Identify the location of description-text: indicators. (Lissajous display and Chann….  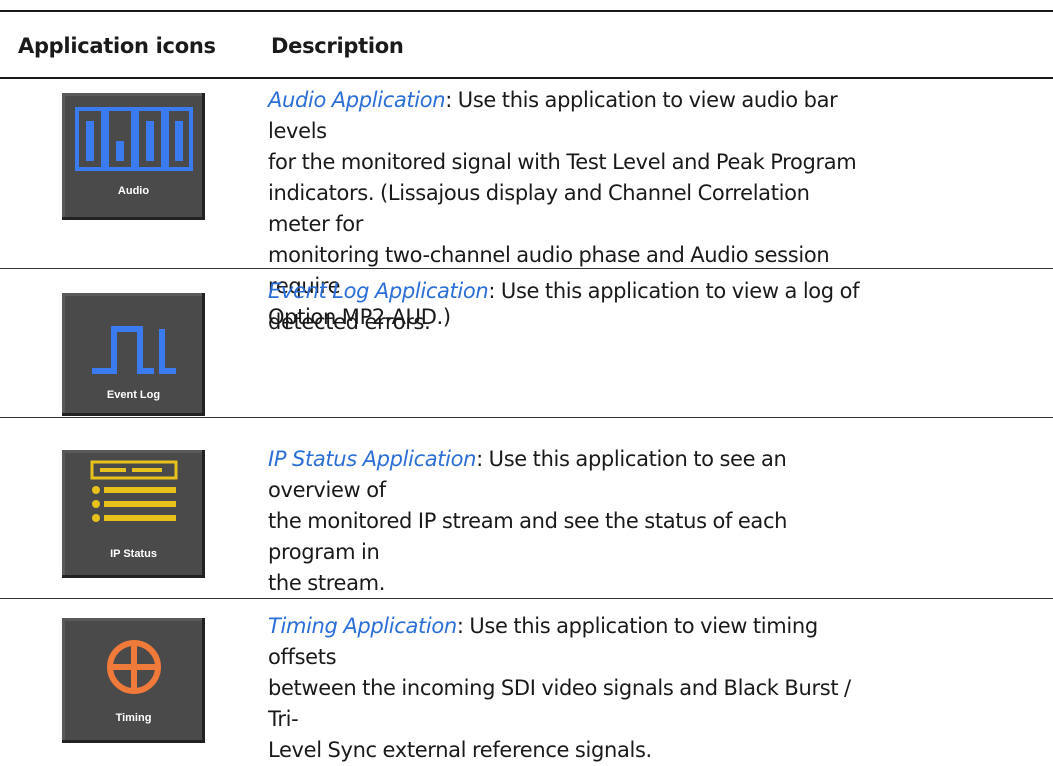
(539, 208).